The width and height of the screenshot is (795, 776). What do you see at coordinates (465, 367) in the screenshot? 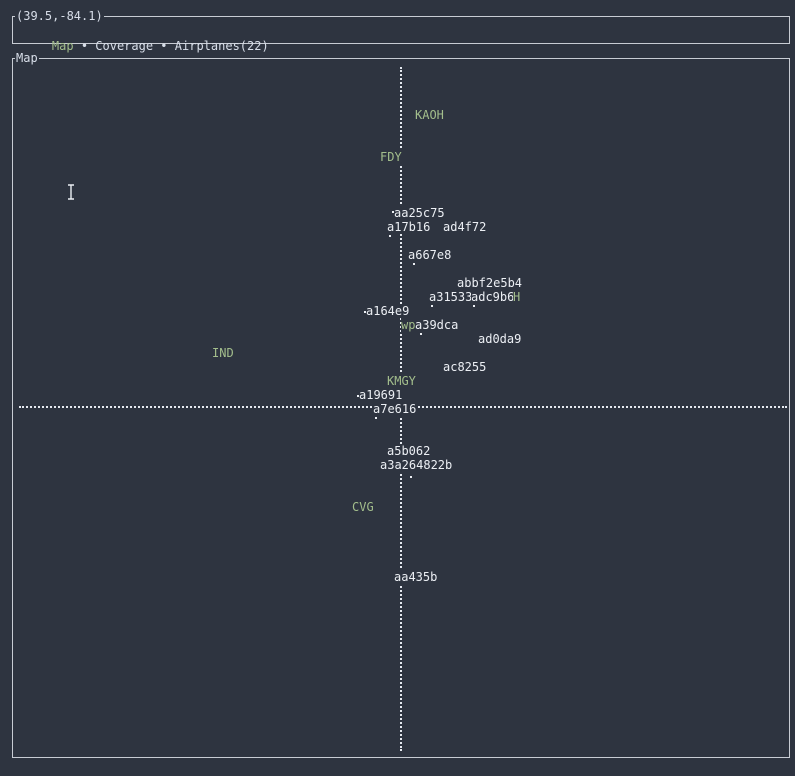
I see `airplane-label: ac8255` at bounding box center [465, 367].